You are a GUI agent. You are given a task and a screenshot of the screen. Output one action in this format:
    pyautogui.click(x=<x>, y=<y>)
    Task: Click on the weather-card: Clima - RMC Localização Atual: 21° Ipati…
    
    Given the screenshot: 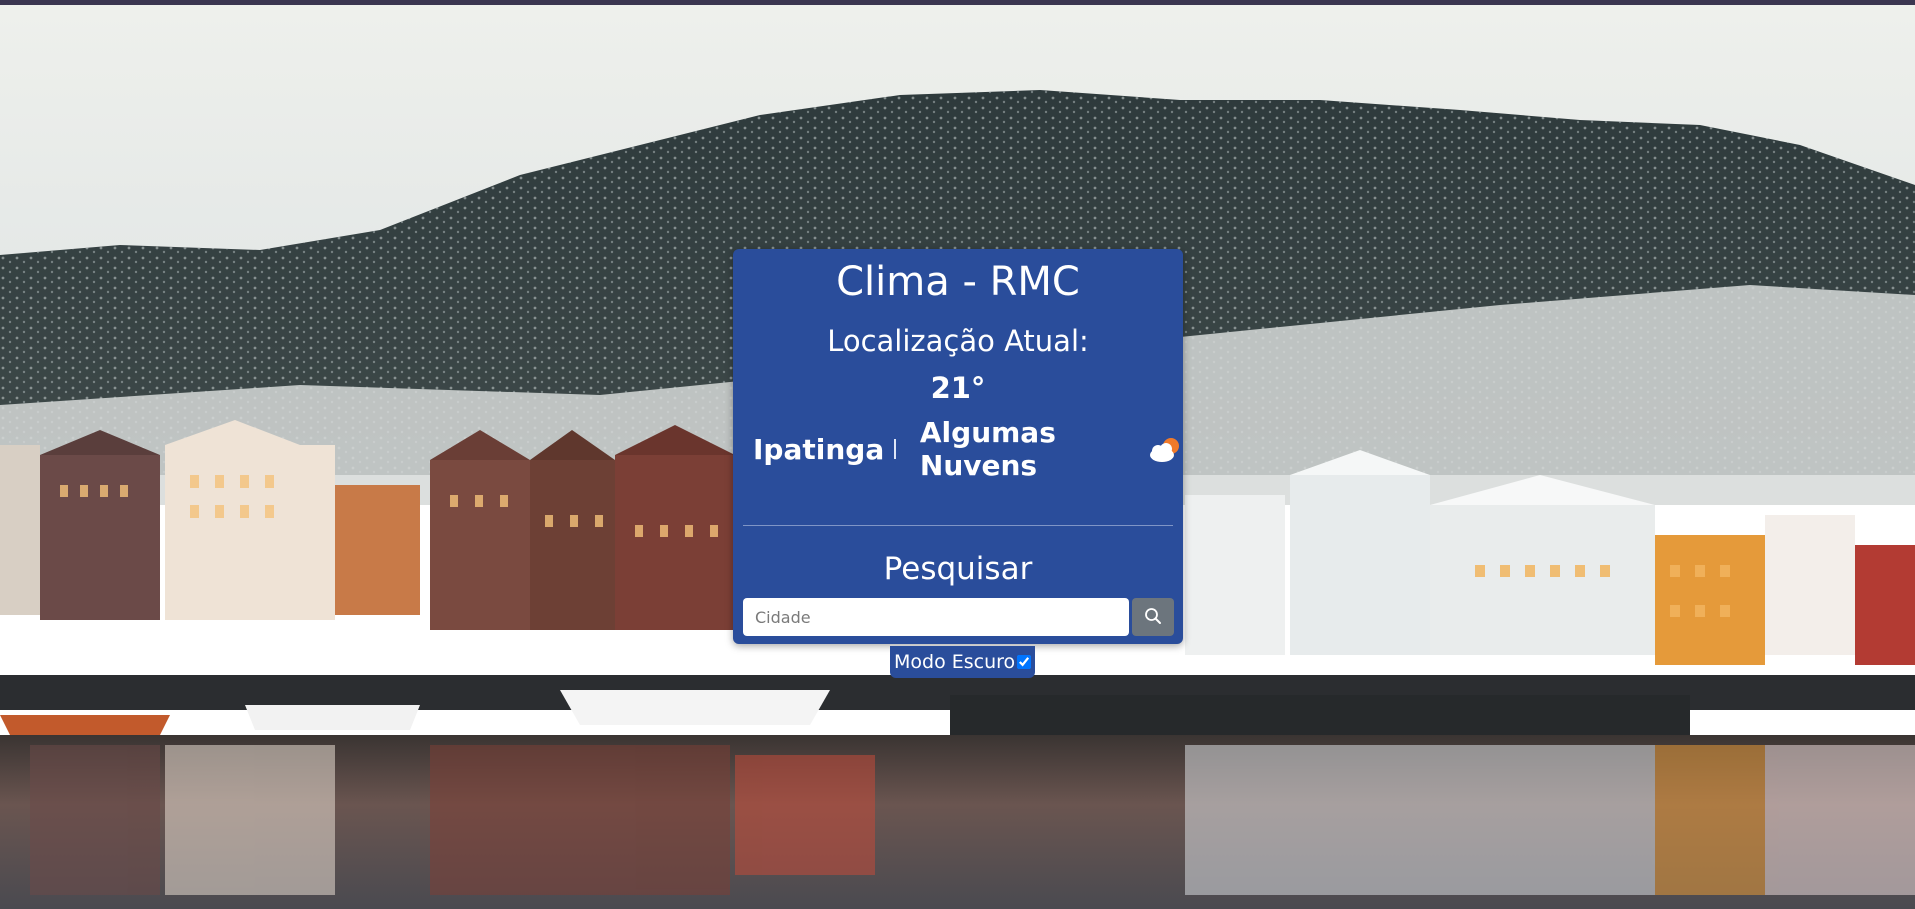 What is the action you would take?
    pyautogui.click(x=958, y=446)
    